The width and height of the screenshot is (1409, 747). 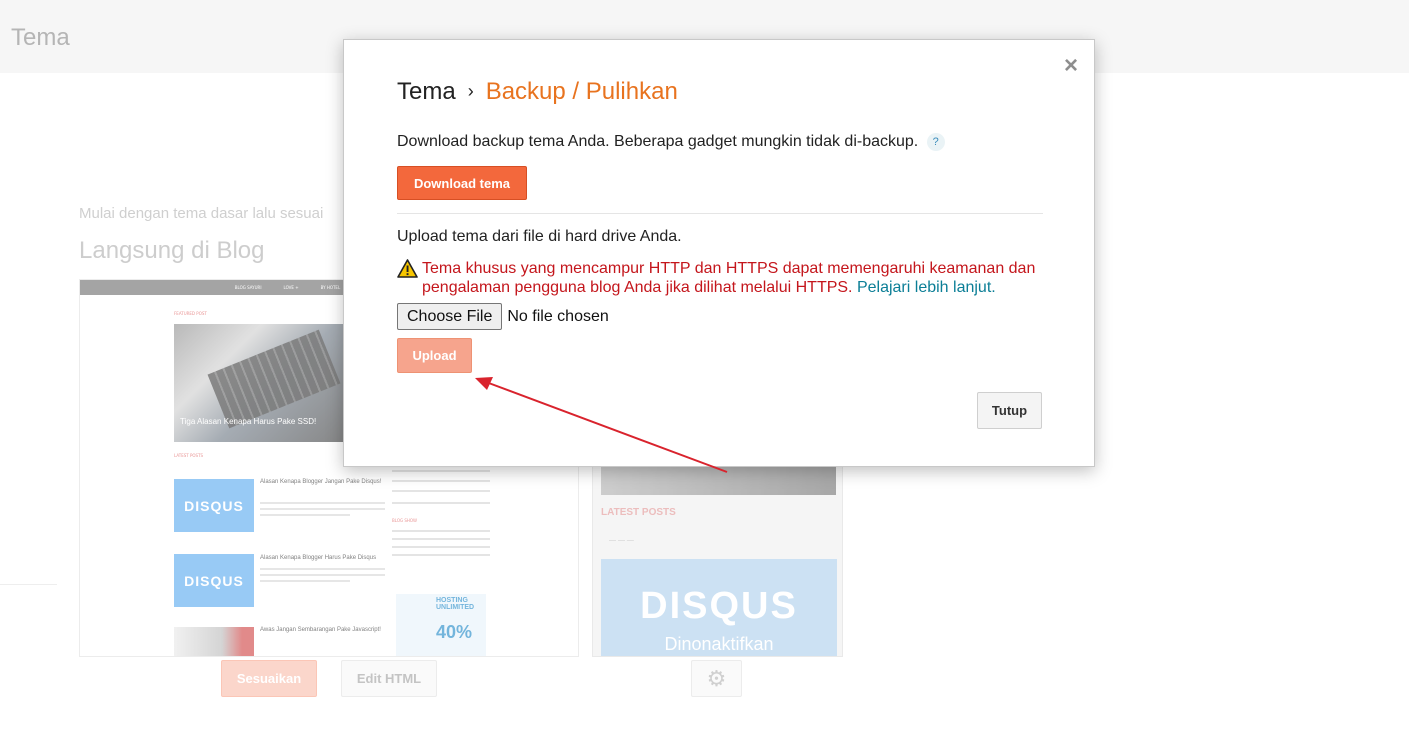 I want to click on mobile-preview-disqus-logo: DISQUS, so click(x=719, y=606).